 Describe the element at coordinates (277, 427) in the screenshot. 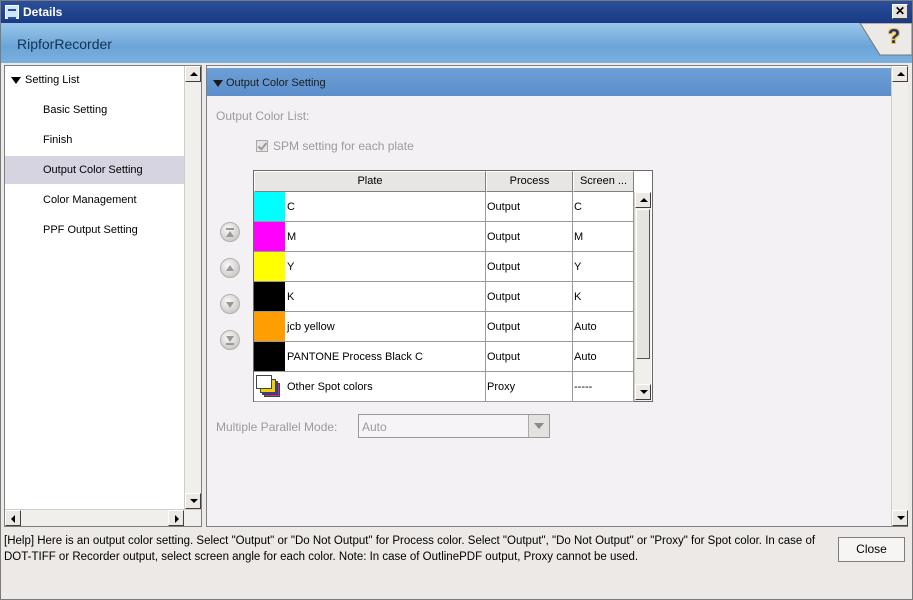

I see `multiple-parallel-mode-label: Multiple Parallel Mode:` at that location.